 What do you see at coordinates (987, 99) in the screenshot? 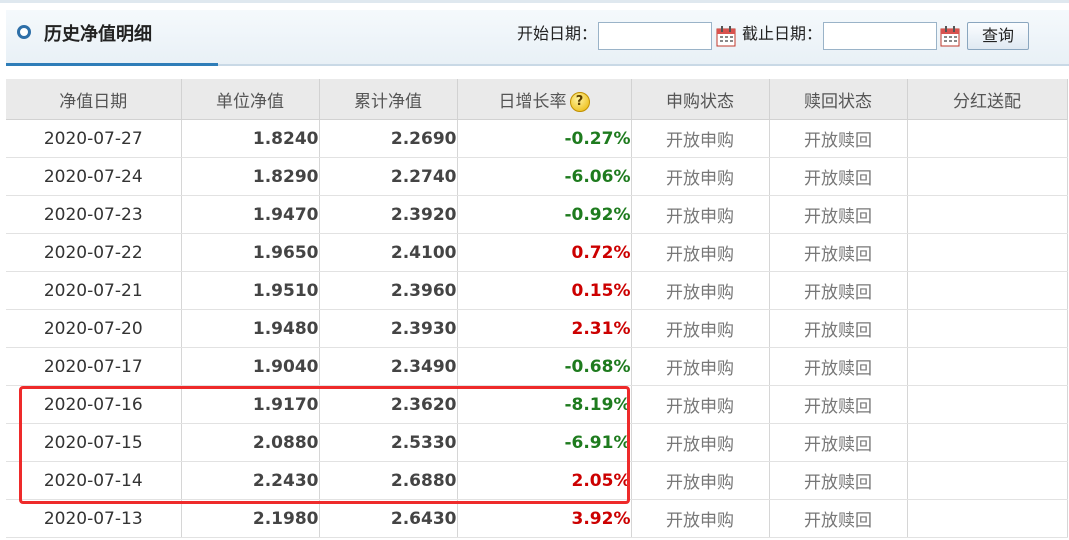
I see `col-header-dividend: 分红送配` at bounding box center [987, 99].